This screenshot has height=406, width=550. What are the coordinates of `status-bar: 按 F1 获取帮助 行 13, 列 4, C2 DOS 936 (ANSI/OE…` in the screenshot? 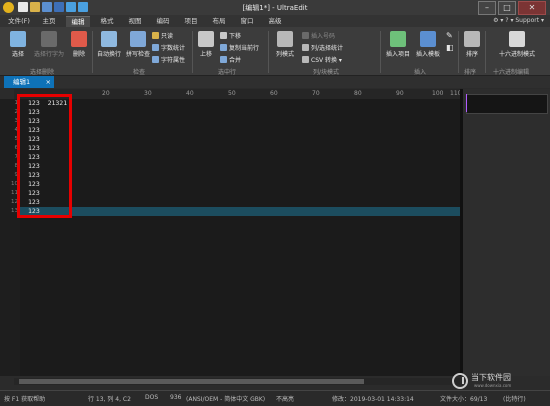 It's located at (275, 398).